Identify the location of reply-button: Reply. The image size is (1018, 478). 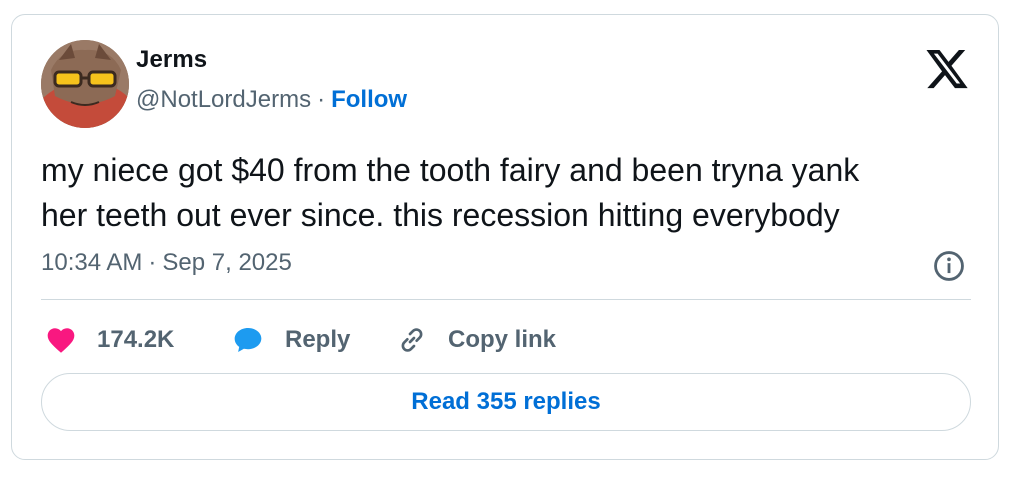
(290, 340).